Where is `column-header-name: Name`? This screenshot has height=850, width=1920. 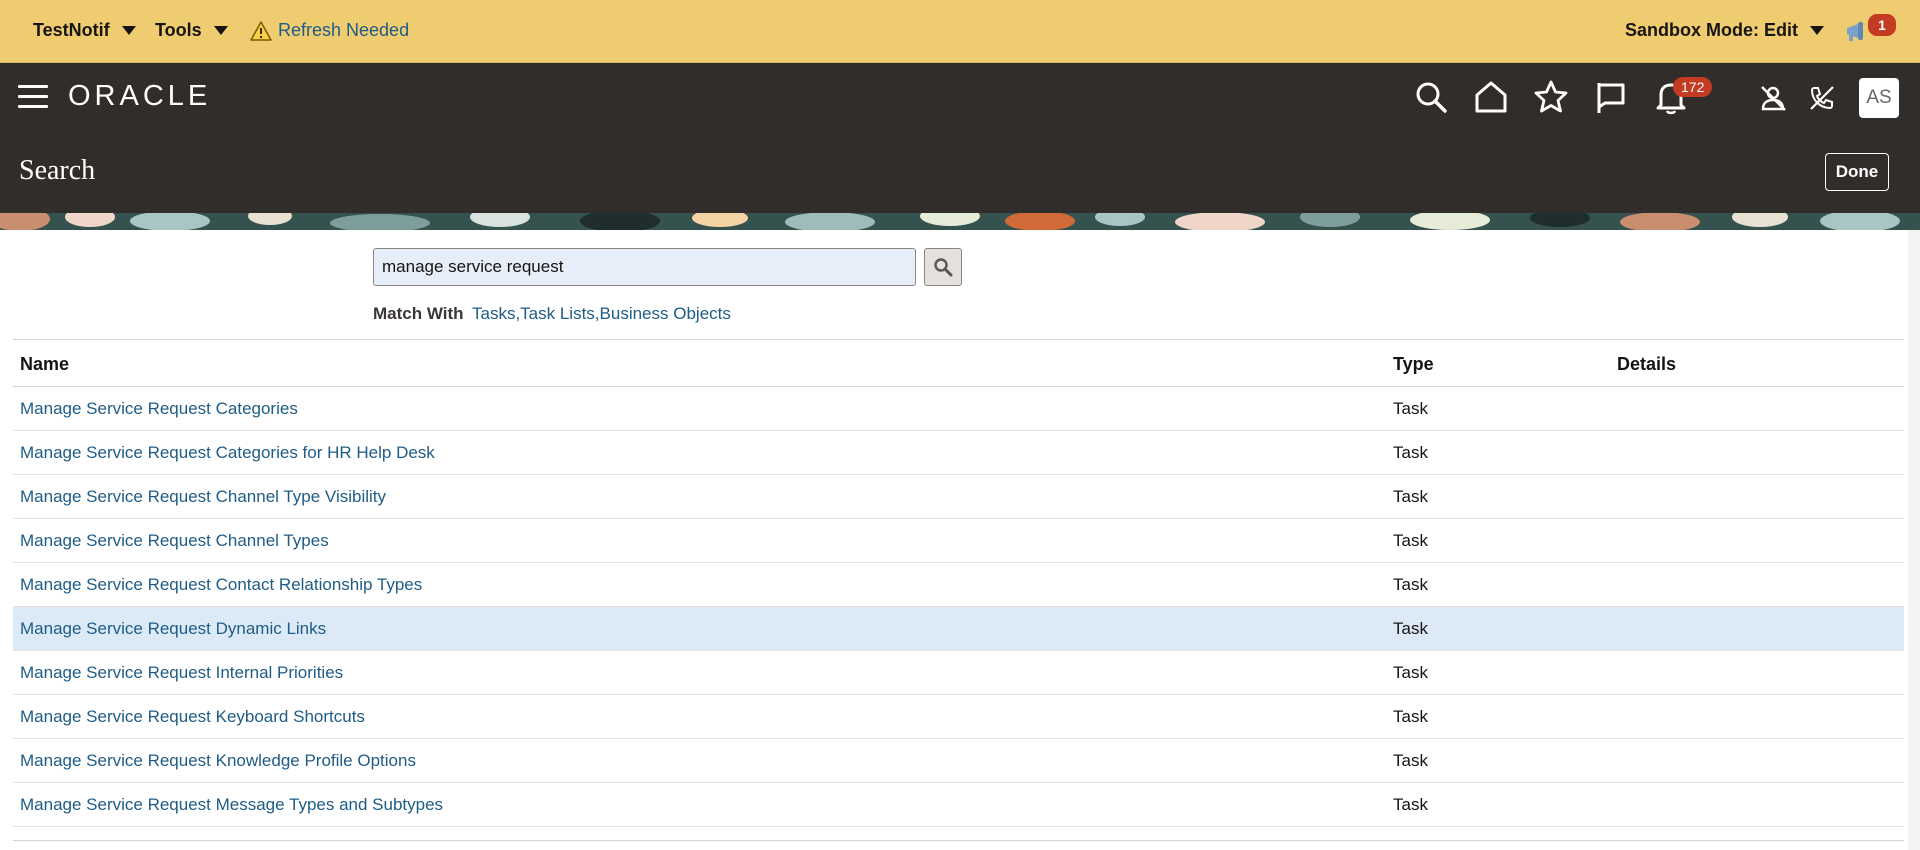
column-header-name: Name is located at coordinates (44, 364).